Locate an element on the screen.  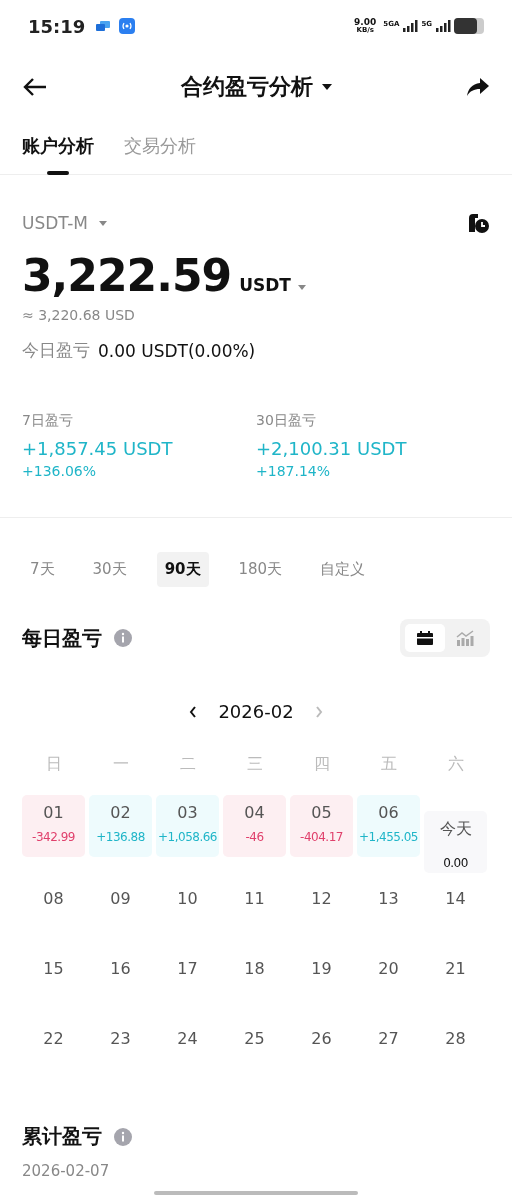
day-cell: 25 is located at coordinates (254, 1052).